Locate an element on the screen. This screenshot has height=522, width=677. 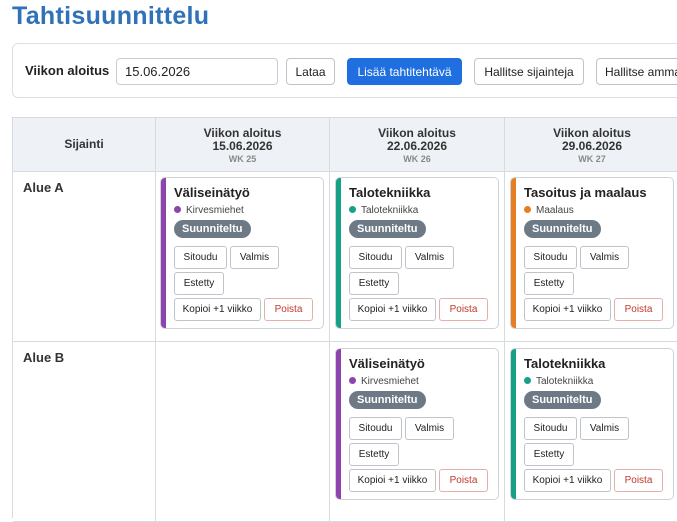
week-start-label: Viikon aloitus is located at coordinates (67, 70).